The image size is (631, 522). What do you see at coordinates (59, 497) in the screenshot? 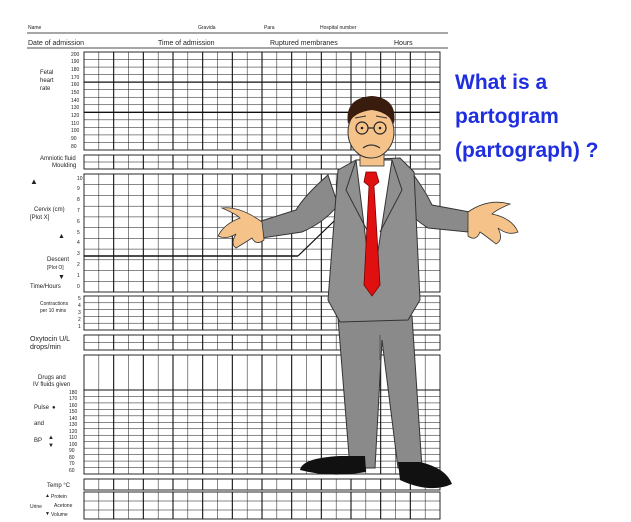
I see `urine-protein-label: Protein` at bounding box center [59, 497].